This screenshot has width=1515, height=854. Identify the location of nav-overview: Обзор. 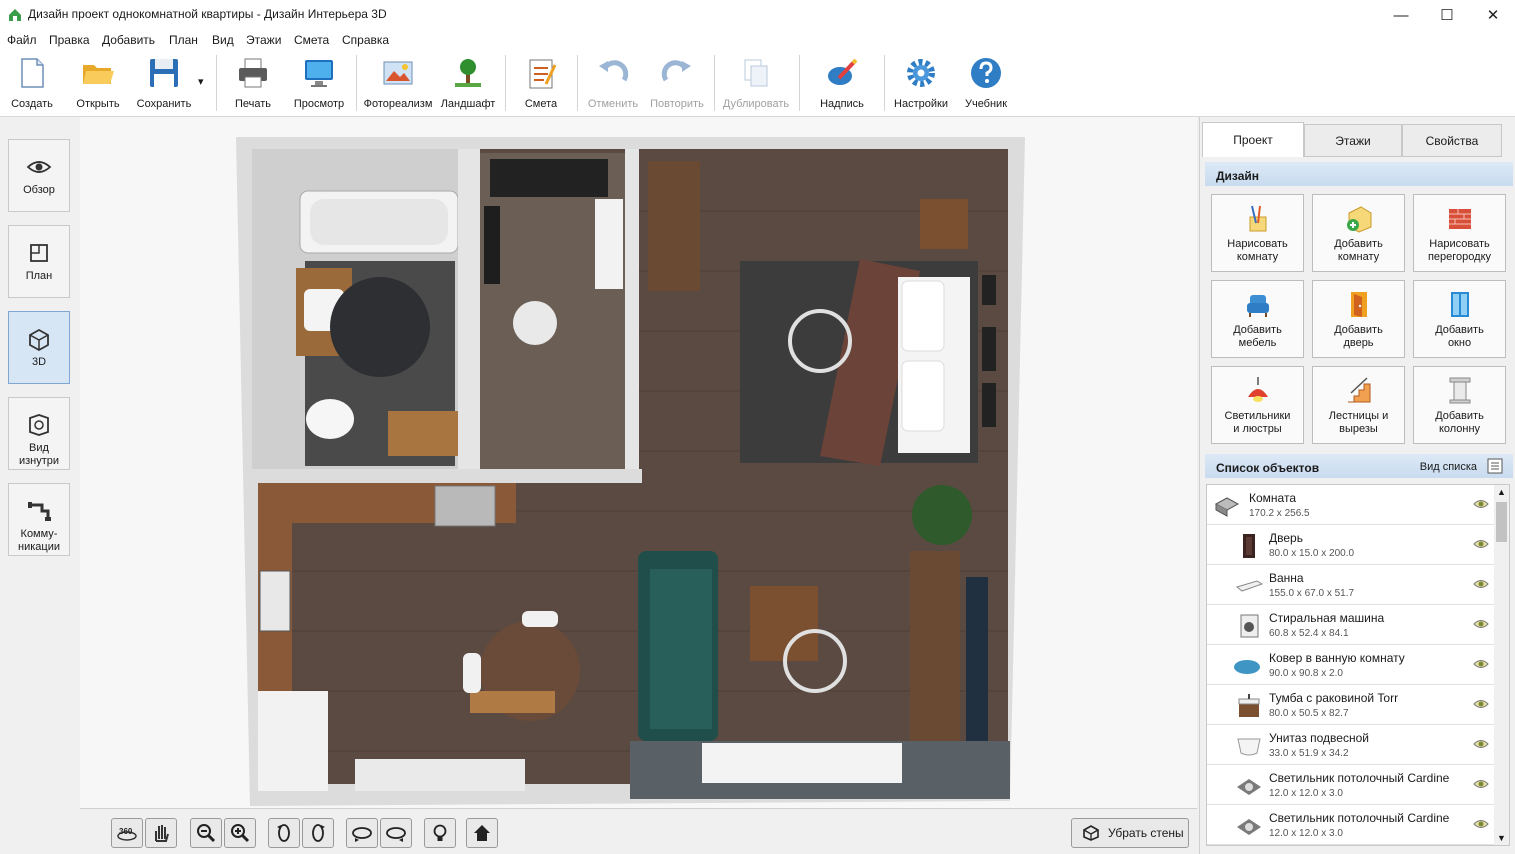
(39, 175).